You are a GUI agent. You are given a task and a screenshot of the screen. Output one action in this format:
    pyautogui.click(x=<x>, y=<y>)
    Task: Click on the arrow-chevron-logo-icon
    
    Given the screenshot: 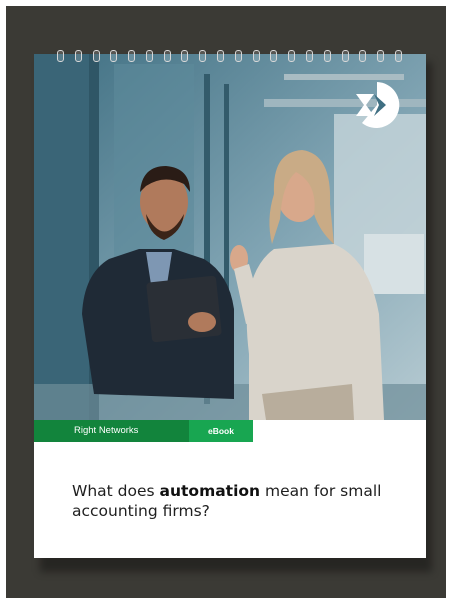 What is the action you would take?
    pyautogui.click(x=378, y=105)
    